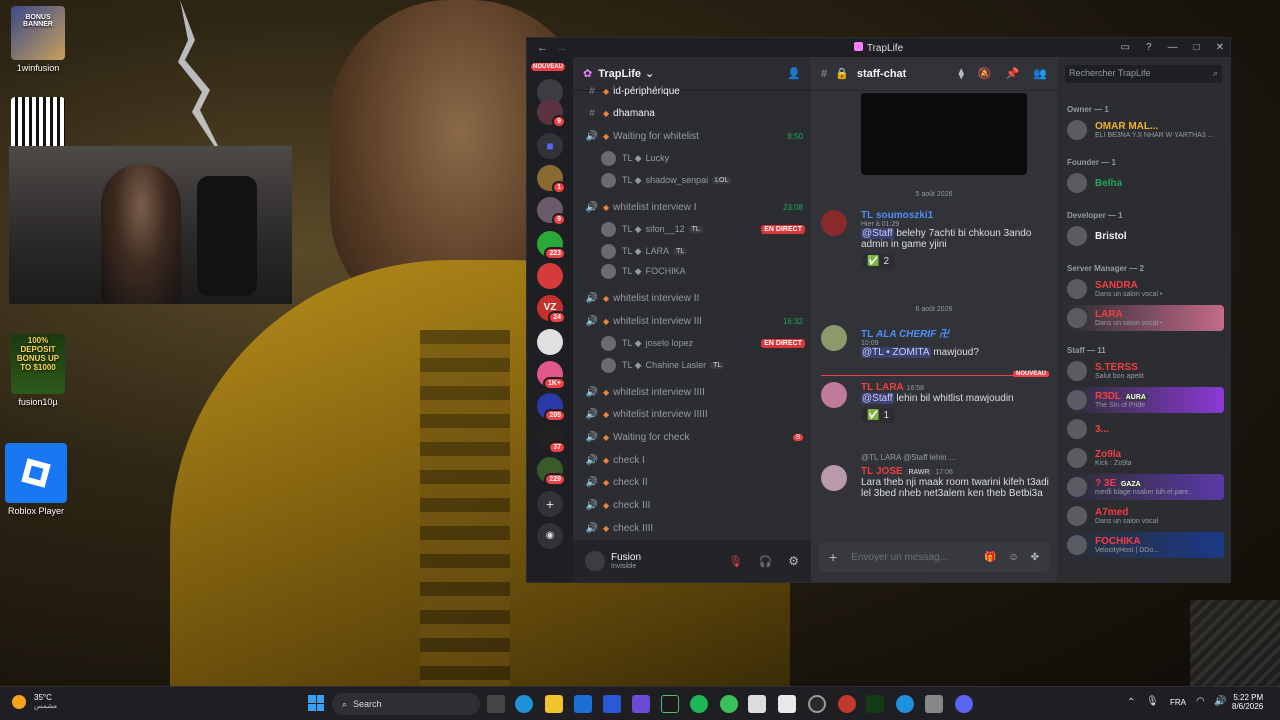  I want to click on channel-item: 🔊 ◆ whitelist interview III 16:32, so click(692, 321).